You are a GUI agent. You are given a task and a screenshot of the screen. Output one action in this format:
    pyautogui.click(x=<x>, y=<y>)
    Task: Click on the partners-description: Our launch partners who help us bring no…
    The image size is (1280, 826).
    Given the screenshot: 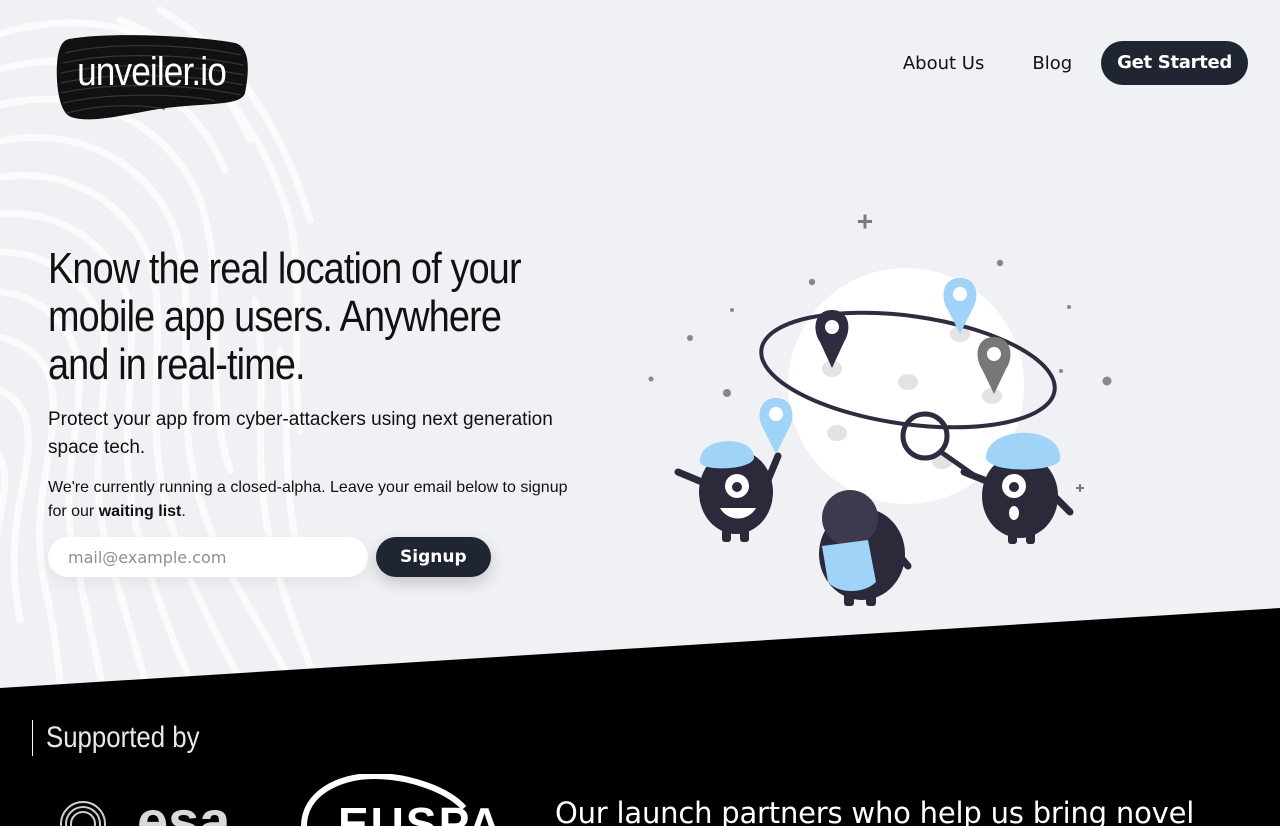 What is the action you would take?
    pyautogui.click(x=875, y=811)
    